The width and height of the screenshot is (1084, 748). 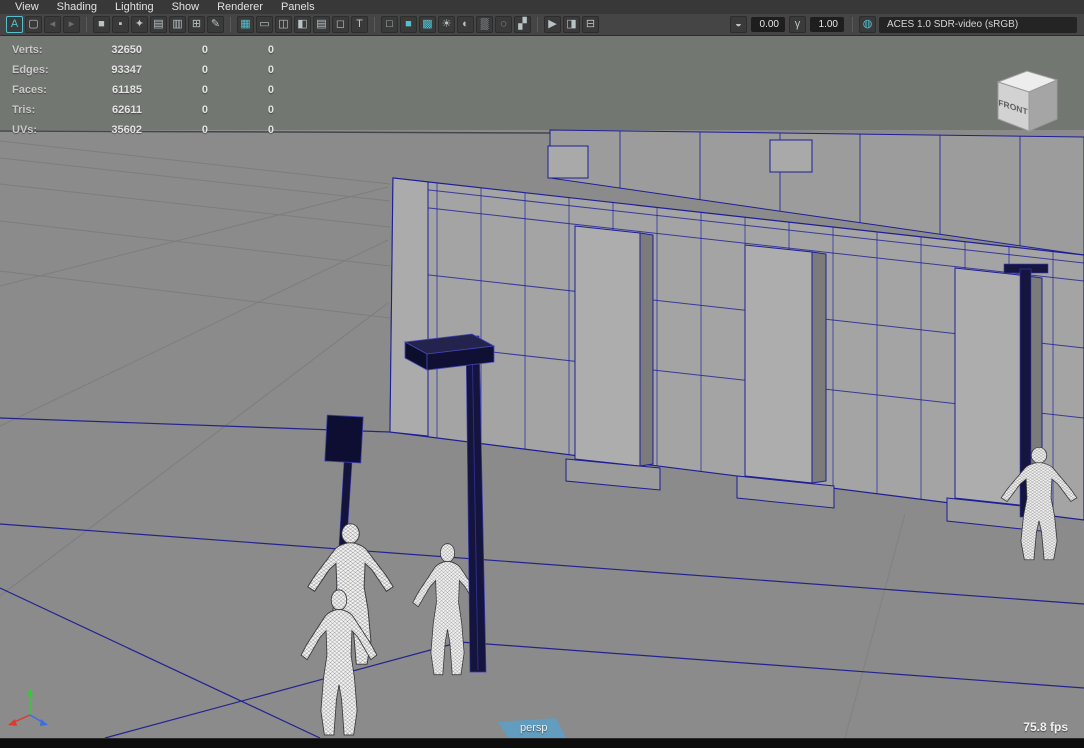 What do you see at coordinates (542, 743) in the screenshot?
I see `bottom-strip` at bounding box center [542, 743].